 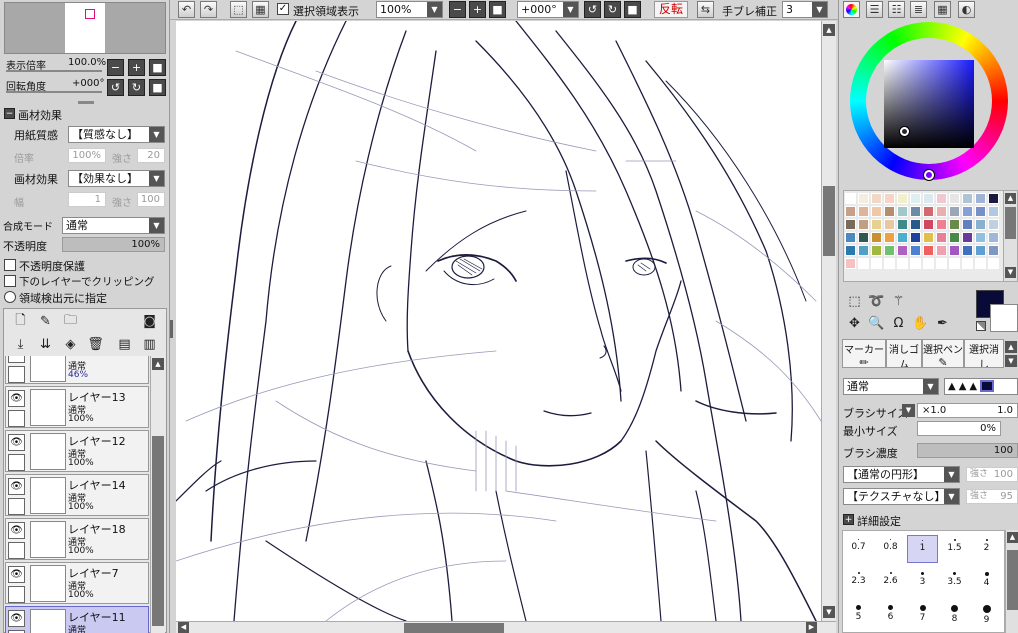 I want to click on paper-strength-slider: 20, so click(x=151, y=155).